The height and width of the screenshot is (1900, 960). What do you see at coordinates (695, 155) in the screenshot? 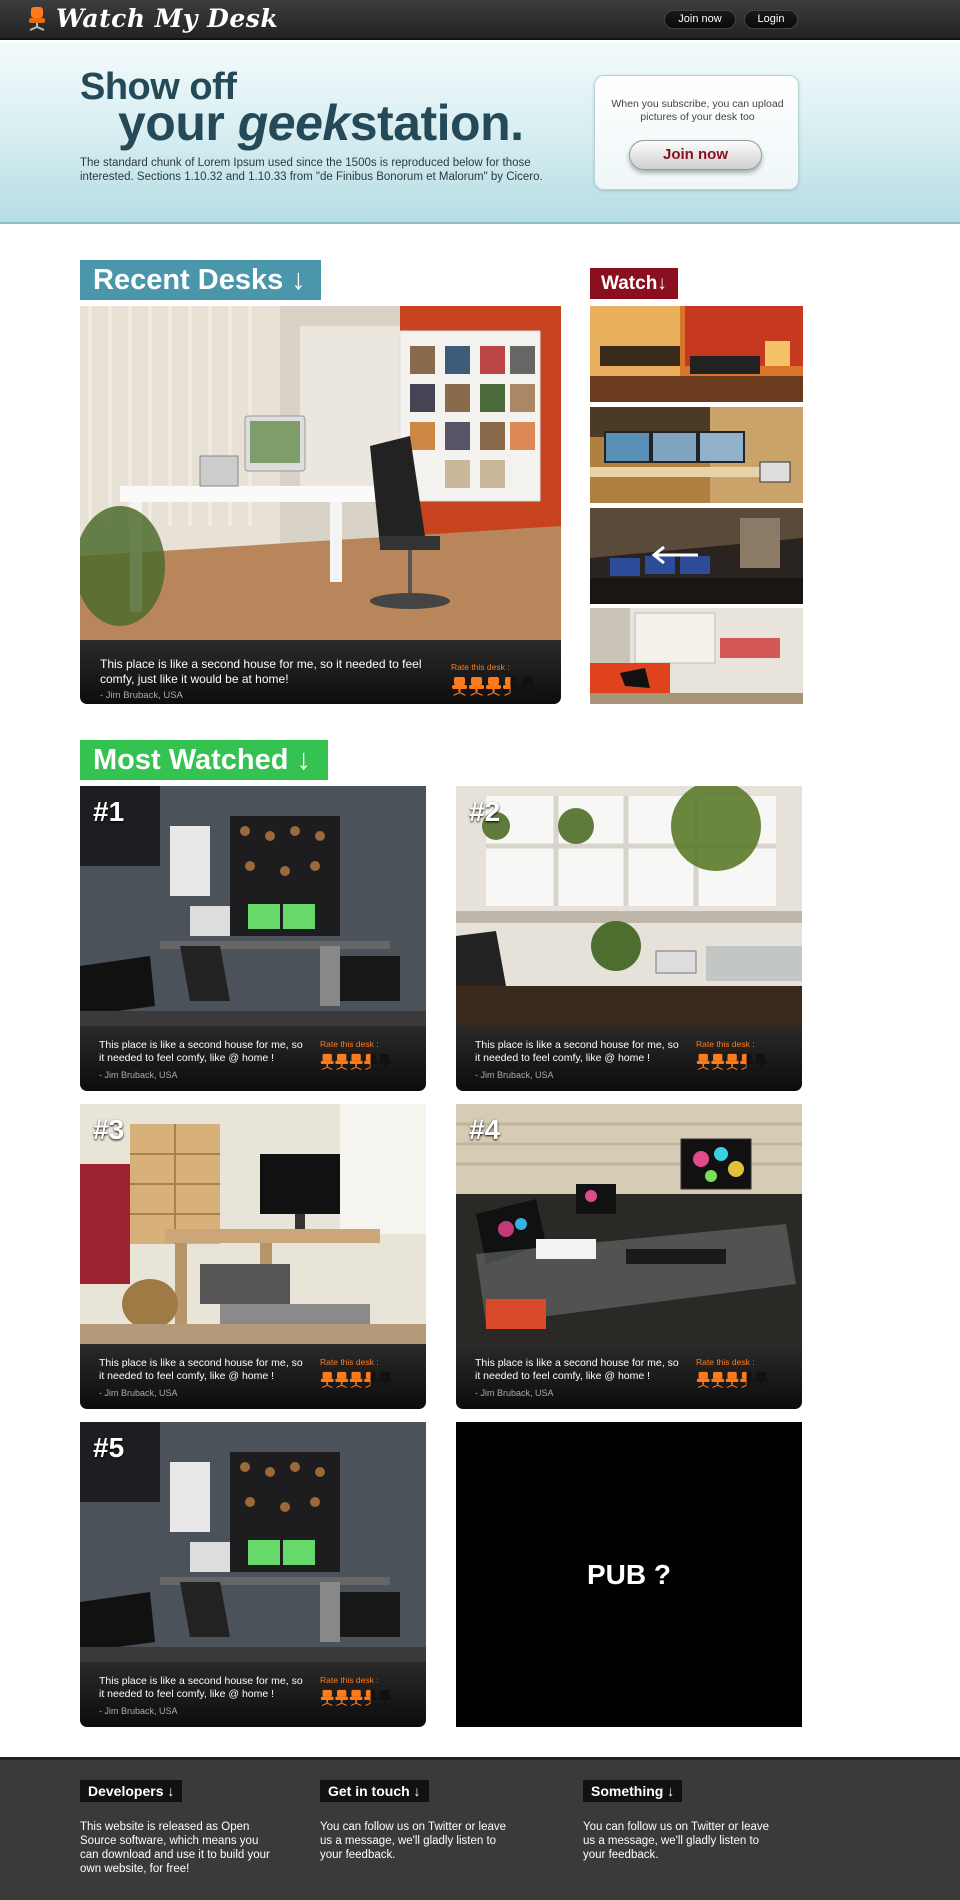
I see `hero-join-now-button: Join now` at bounding box center [695, 155].